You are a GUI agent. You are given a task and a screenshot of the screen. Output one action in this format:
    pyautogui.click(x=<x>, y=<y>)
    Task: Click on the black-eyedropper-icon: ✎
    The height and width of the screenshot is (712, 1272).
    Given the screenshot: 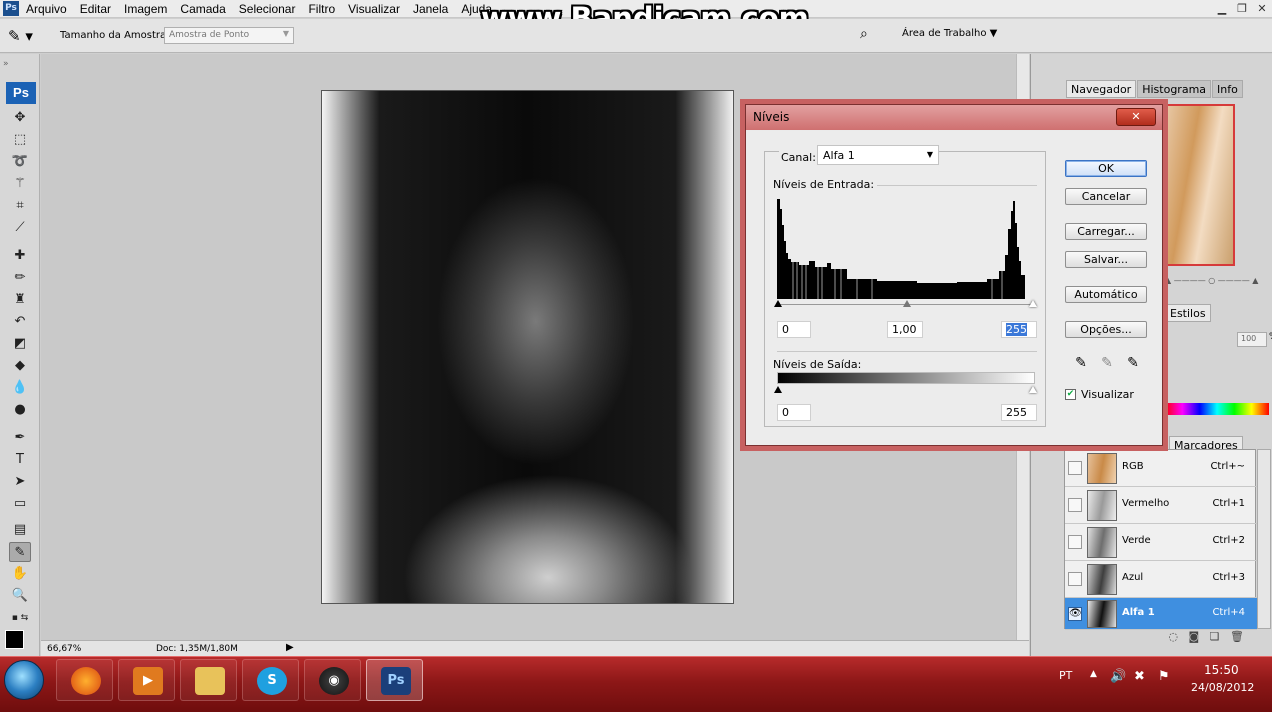 What is the action you would take?
    pyautogui.click(x=1081, y=363)
    